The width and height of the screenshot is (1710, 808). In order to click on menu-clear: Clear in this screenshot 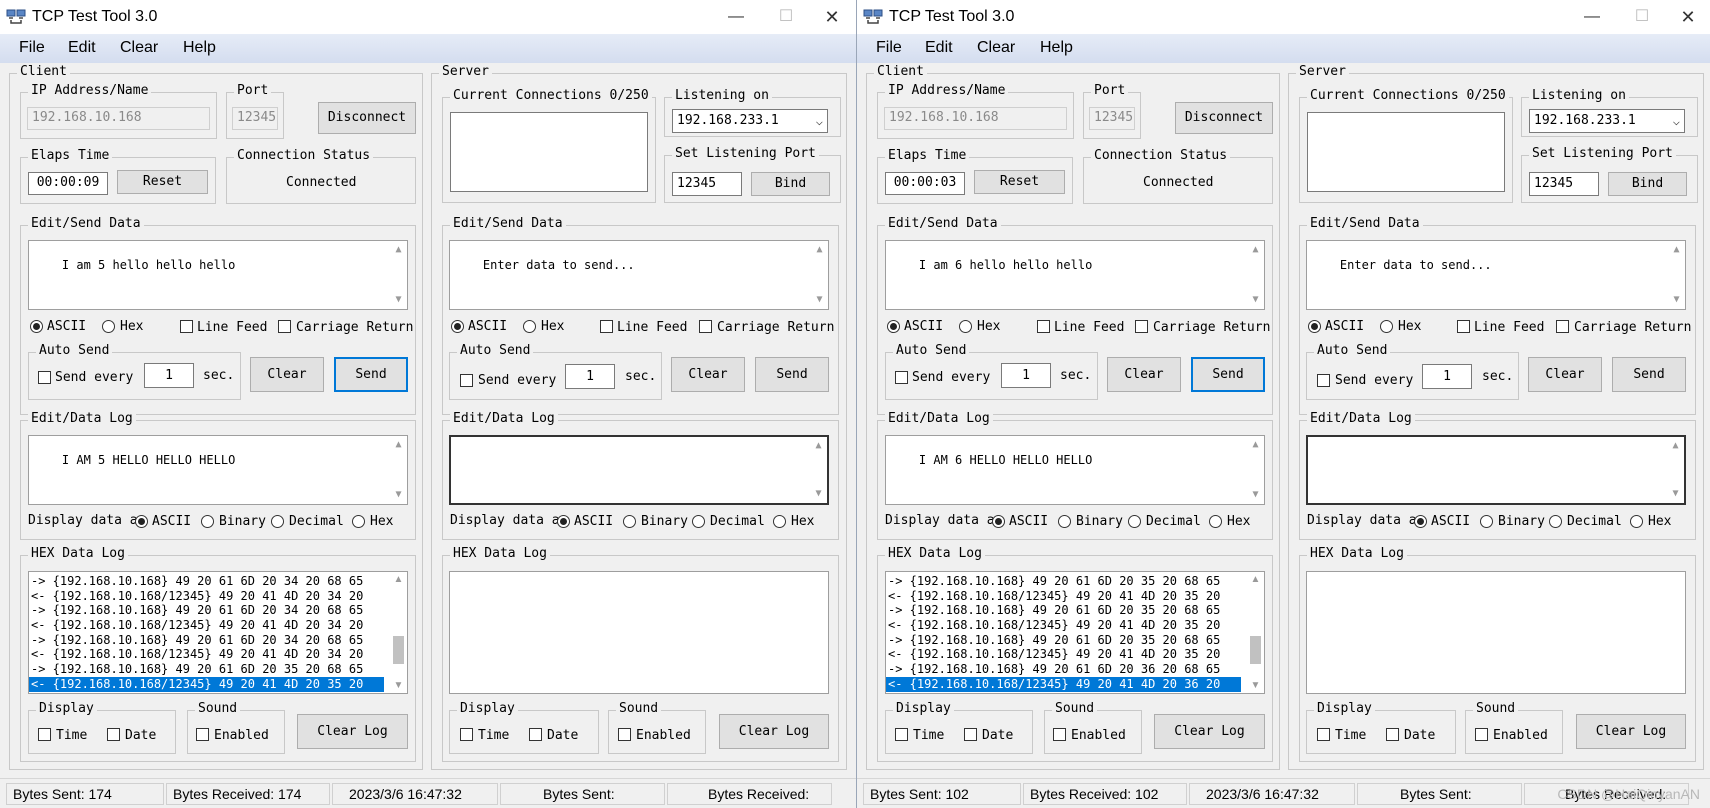, I will do `click(139, 48)`.